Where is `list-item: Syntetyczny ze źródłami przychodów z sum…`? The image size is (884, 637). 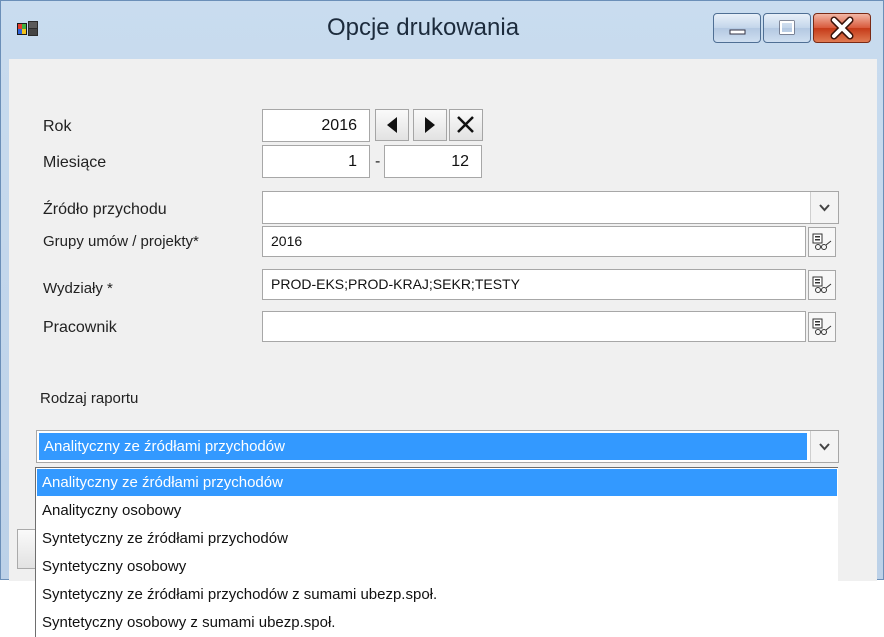 list-item: Syntetyczny ze źródłami przychodów z sum… is located at coordinates (437, 594).